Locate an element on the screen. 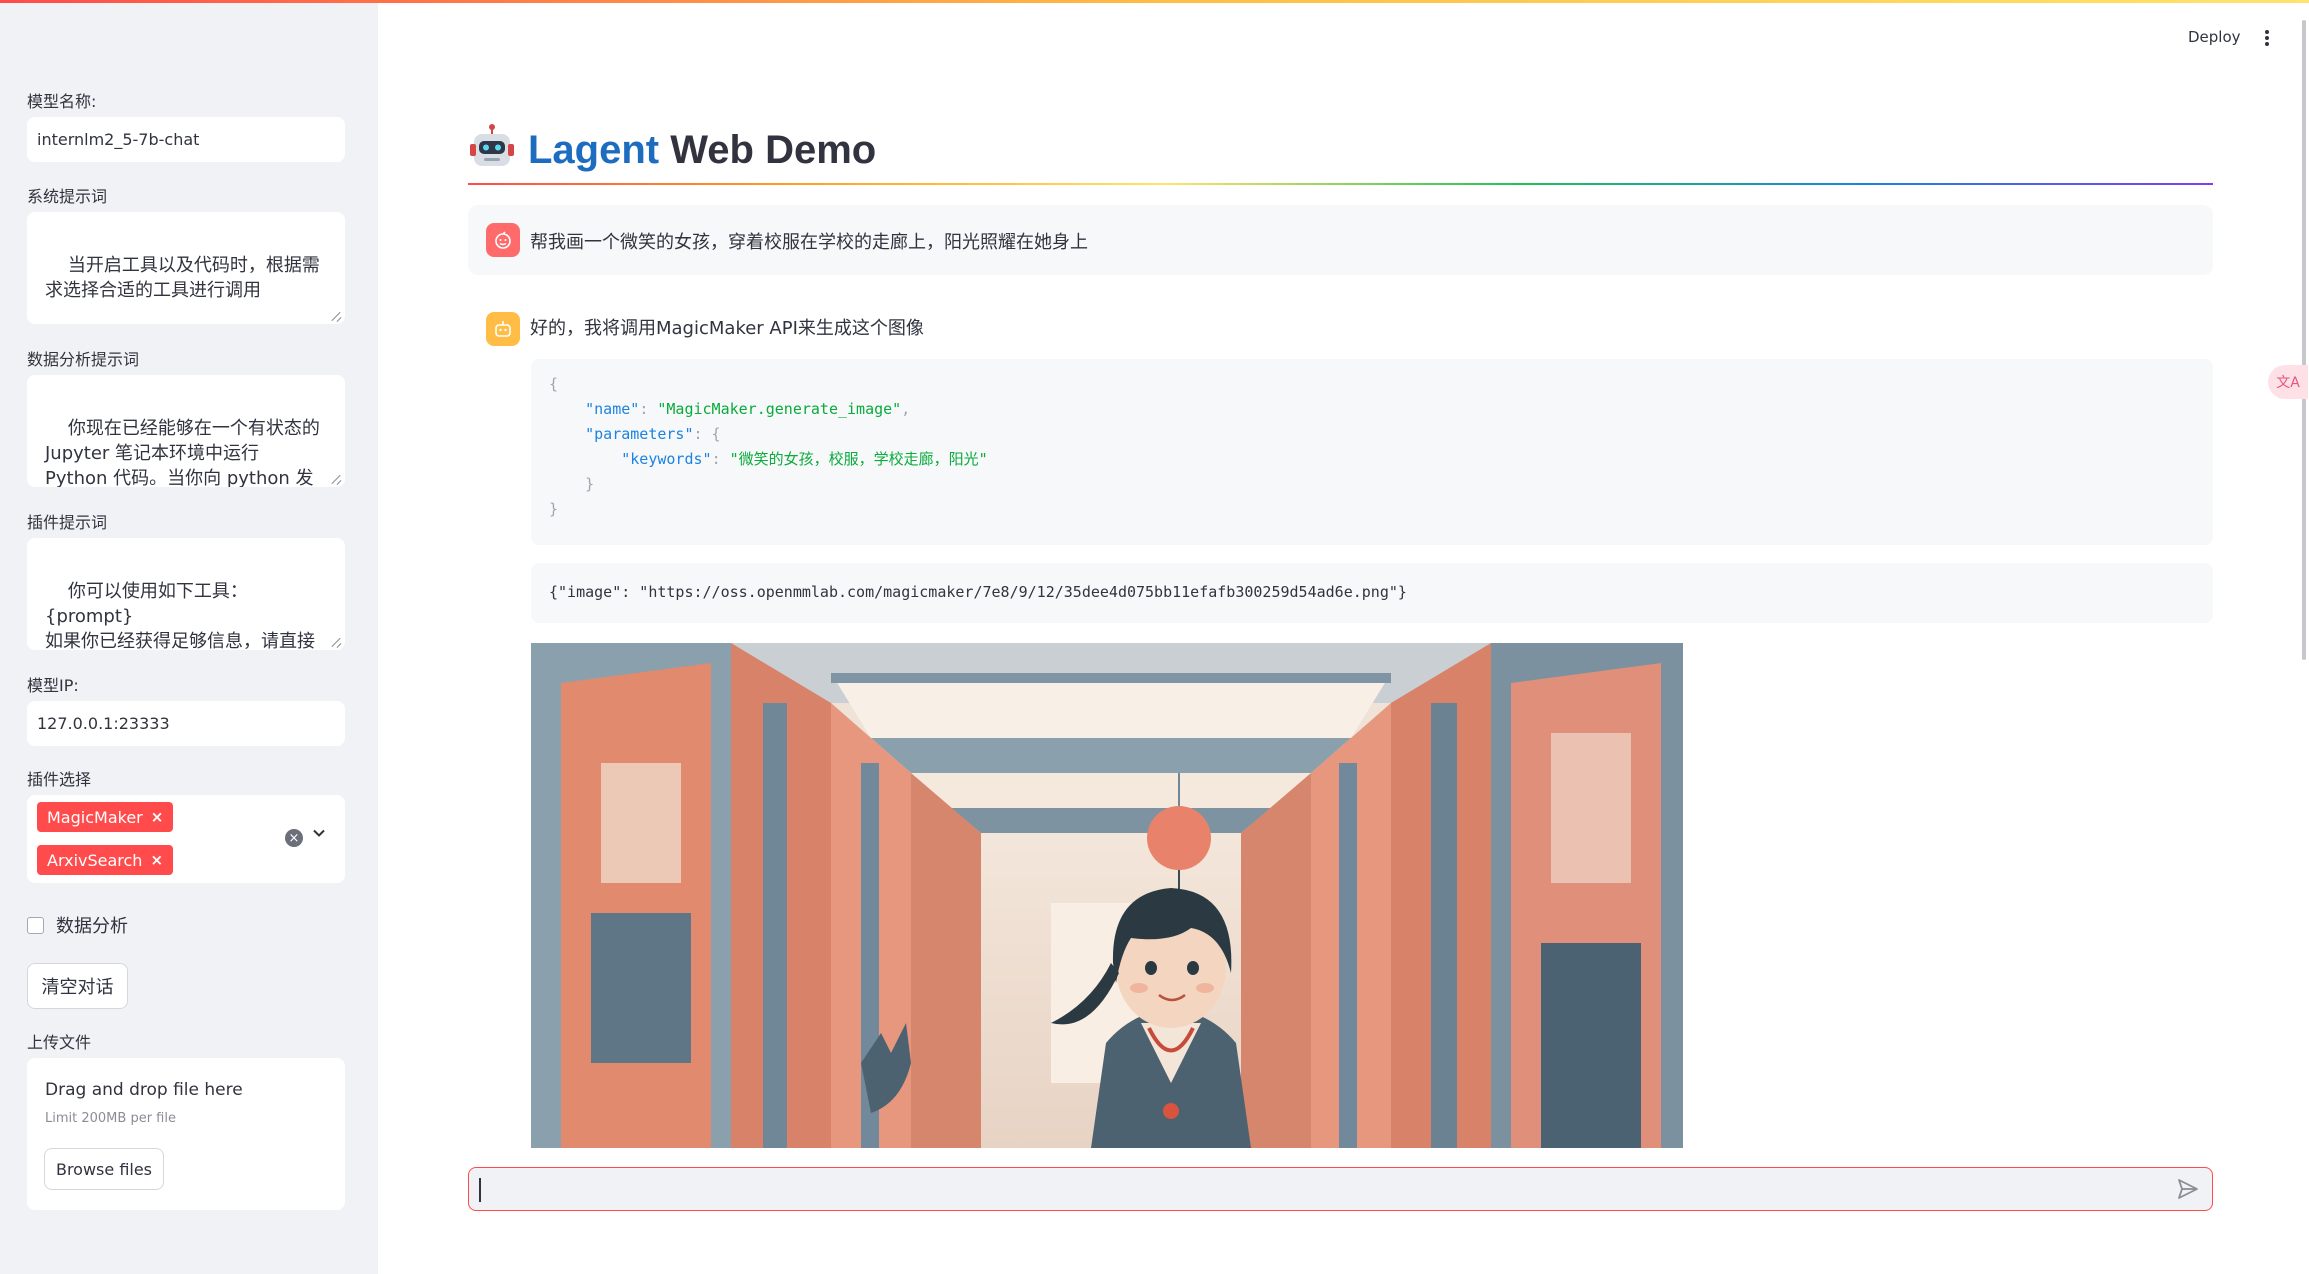 The image size is (2309, 1274). model-ip-input: 127.0.0.1:23333 is located at coordinates (186, 723).